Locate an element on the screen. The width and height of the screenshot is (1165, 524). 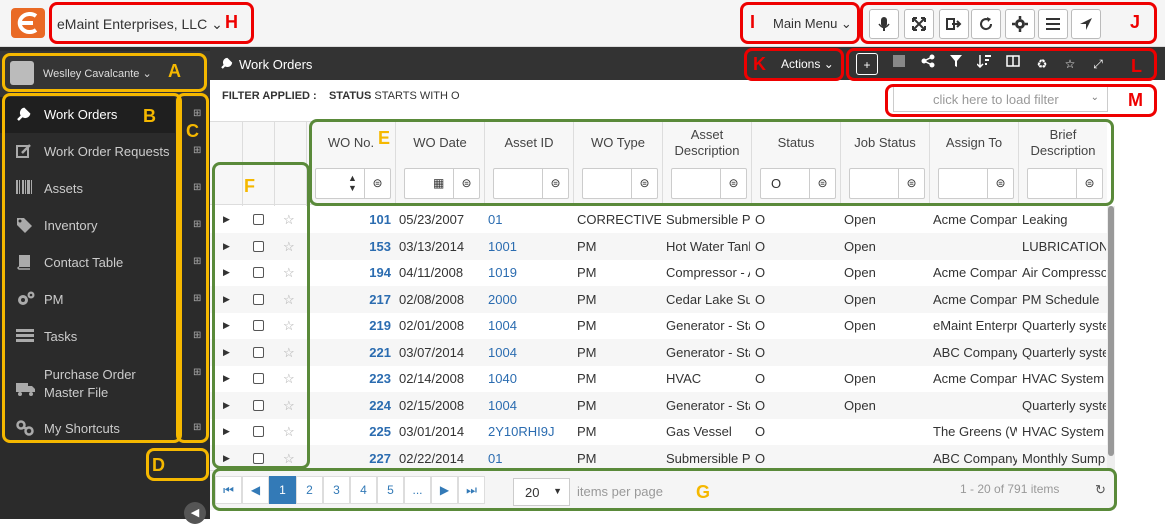
cell-wo-no: 217 is located at coordinates (350, 299).